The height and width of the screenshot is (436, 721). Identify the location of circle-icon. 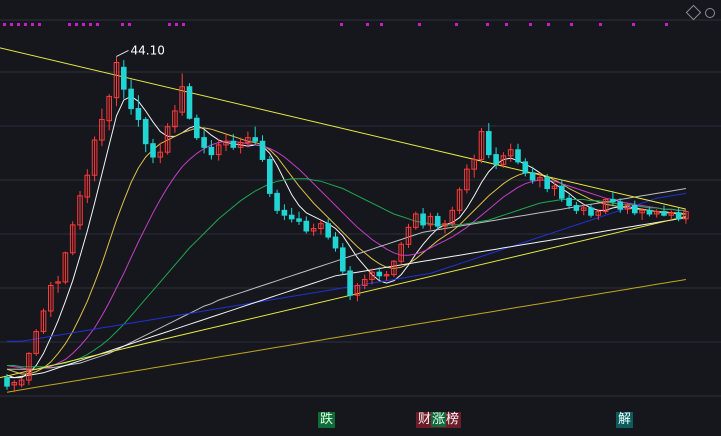
(710, 13).